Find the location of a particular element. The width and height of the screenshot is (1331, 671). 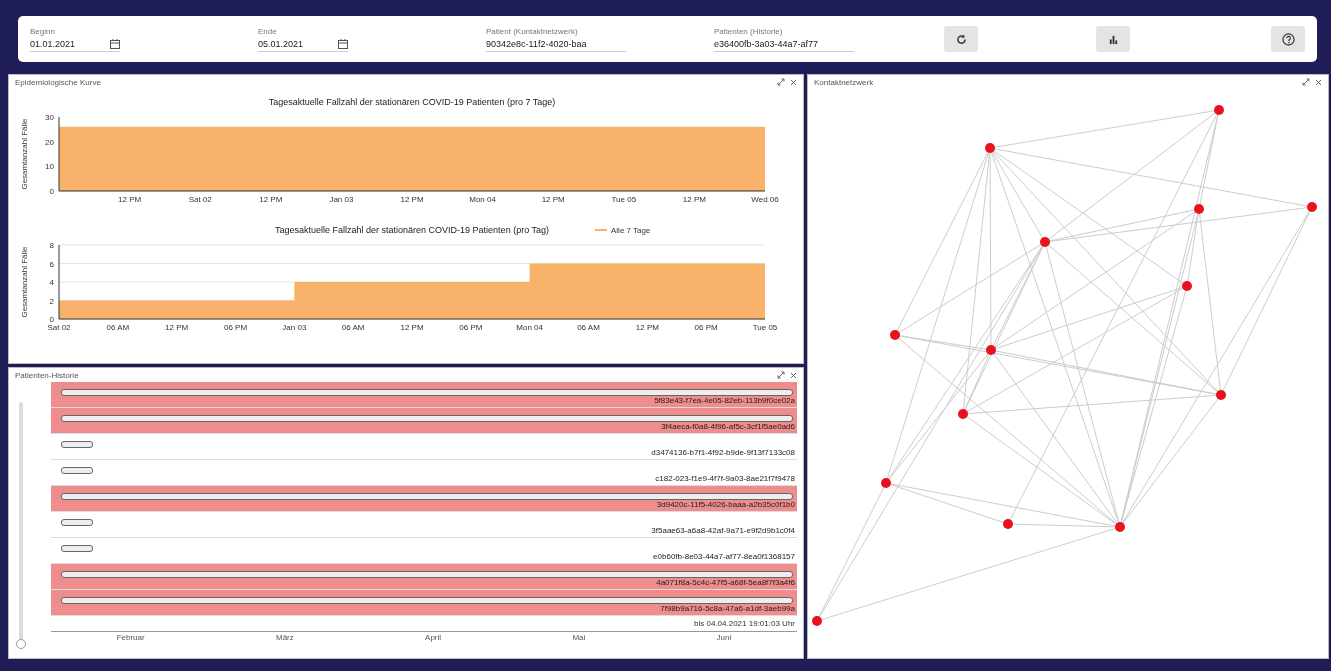

chart-title: Tagesaktuelle Fallzahl der stationären COVID-19 Patienten (pro Tag) is located at coordinates (412, 230).